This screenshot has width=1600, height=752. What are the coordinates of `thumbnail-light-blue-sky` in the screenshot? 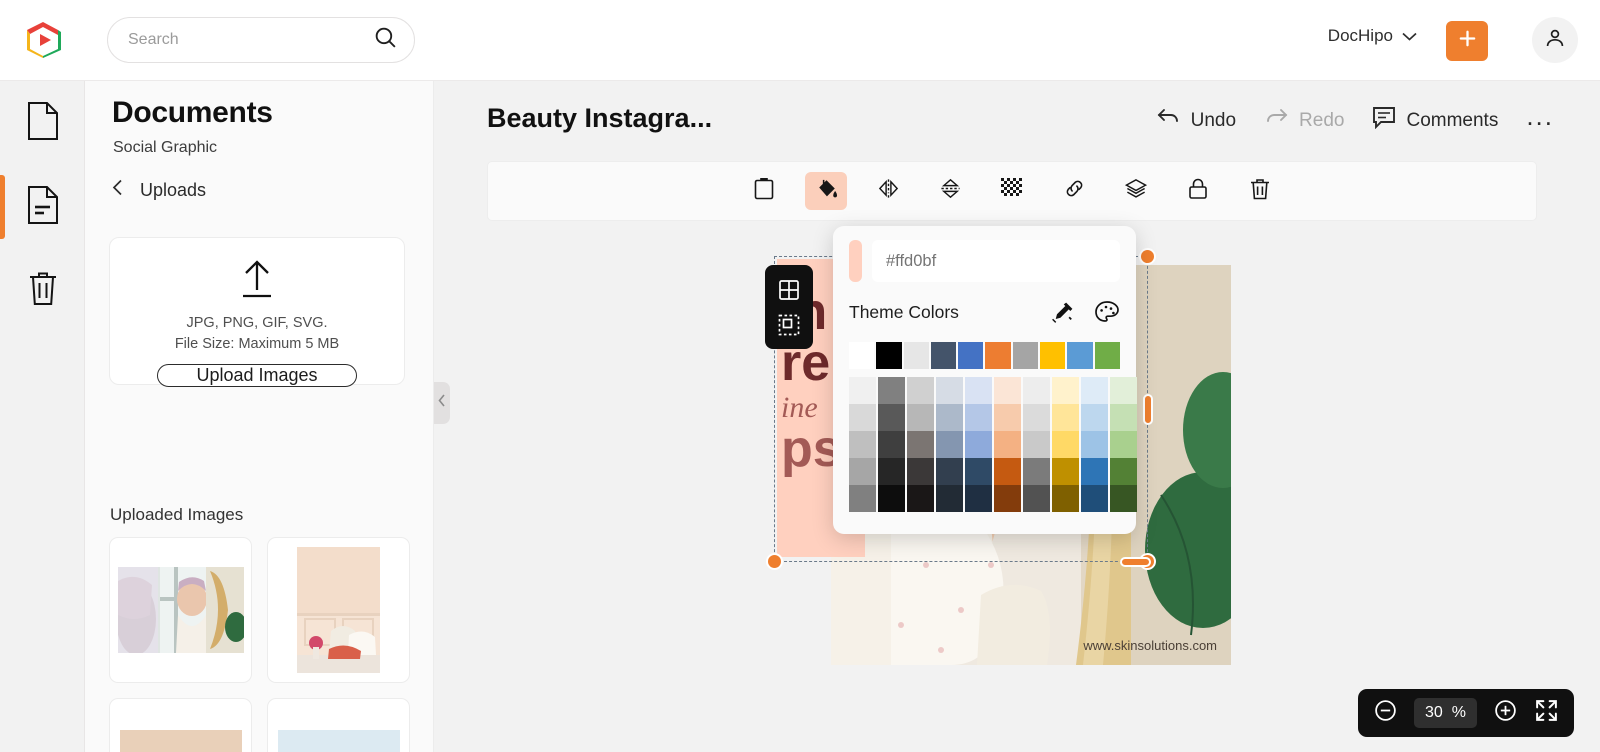 It's located at (338, 725).